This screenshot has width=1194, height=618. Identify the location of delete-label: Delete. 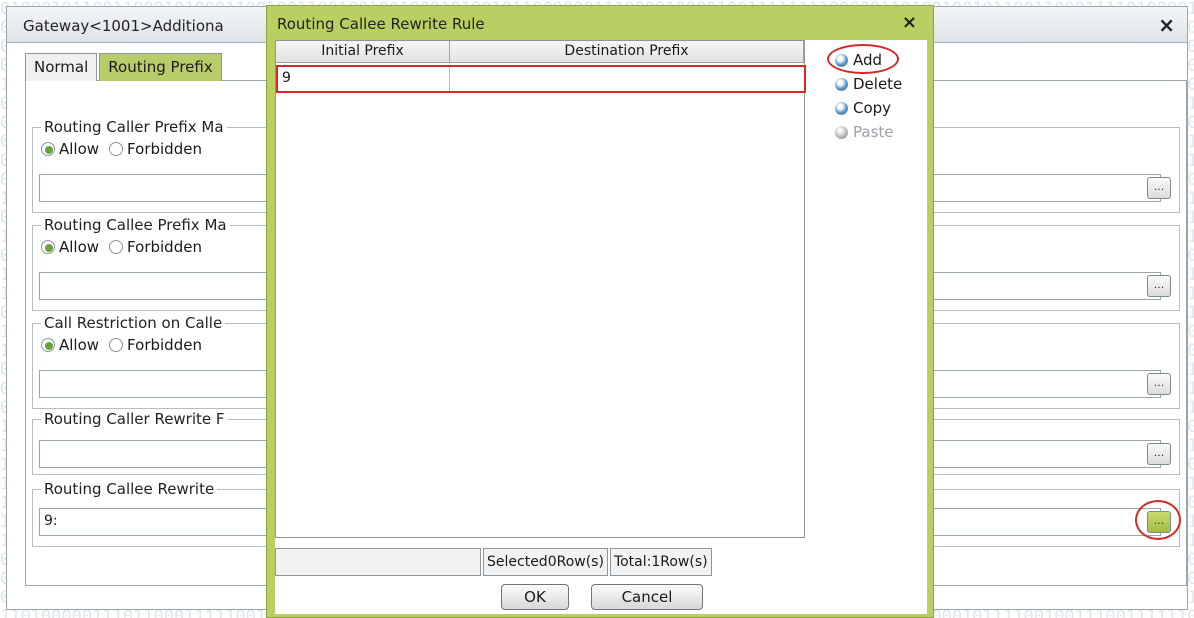
(878, 84).